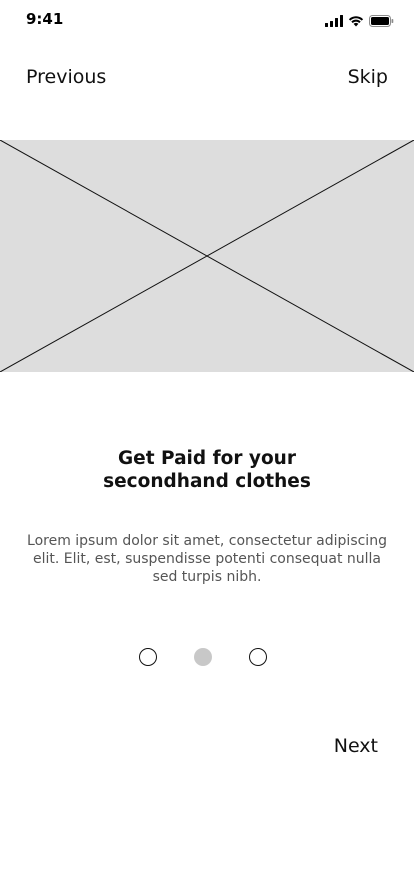 The height and width of the screenshot is (896, 414). Describe the element at coordinates (207, 78) in the screenshot. I see `top-nav: Previous Skip` at that location.